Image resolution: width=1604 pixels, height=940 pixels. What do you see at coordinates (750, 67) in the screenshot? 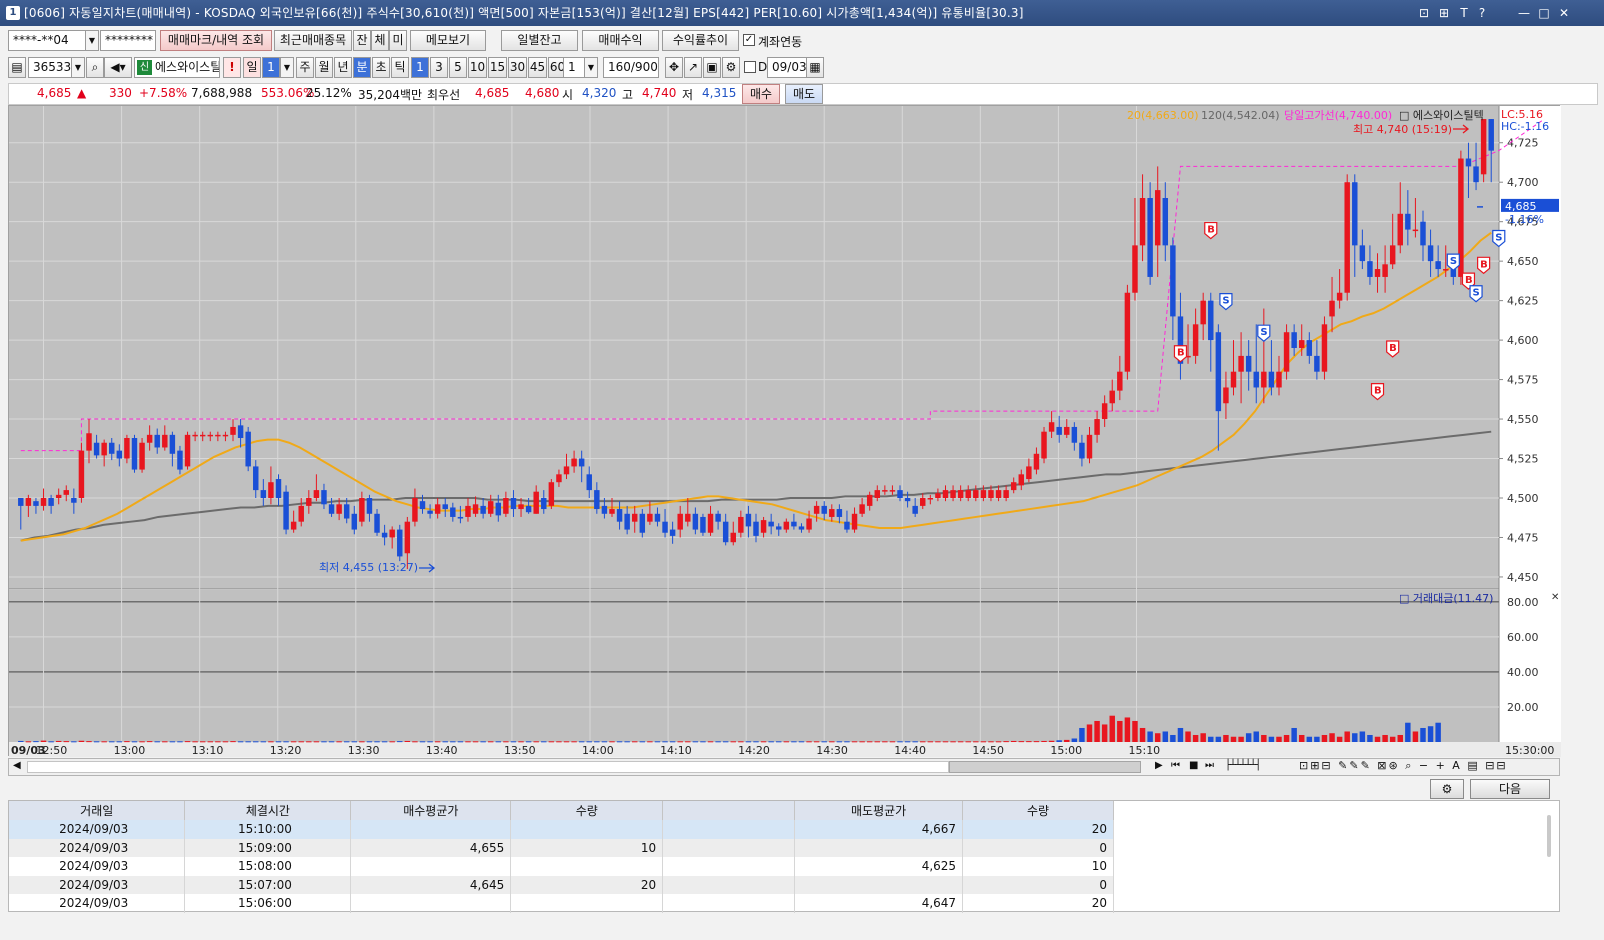
I see `date-checkbox` at bounding box center [750, 67].